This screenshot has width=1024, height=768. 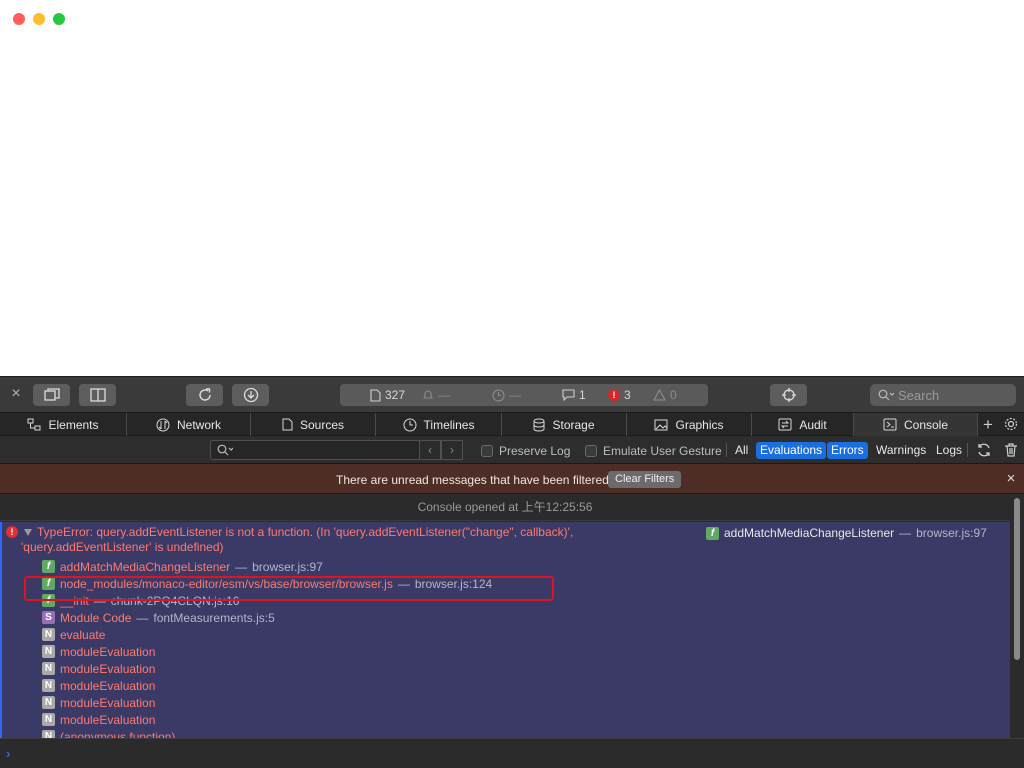 What do you see at coordinates (659, 395) in the screenshot?
I see `warning-icon` at bounding box center [659, 395].